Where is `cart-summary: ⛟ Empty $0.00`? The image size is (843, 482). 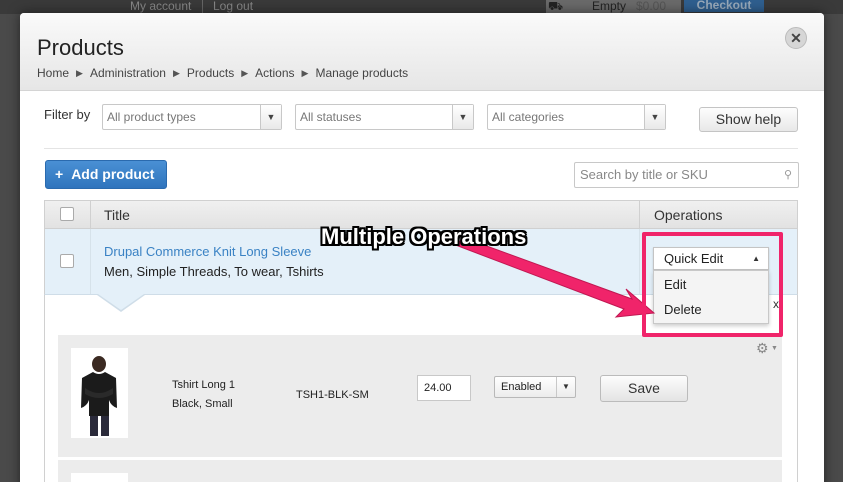
cart-summary: ⛟ Empty $0.00 is located at coordinates (613, 6).